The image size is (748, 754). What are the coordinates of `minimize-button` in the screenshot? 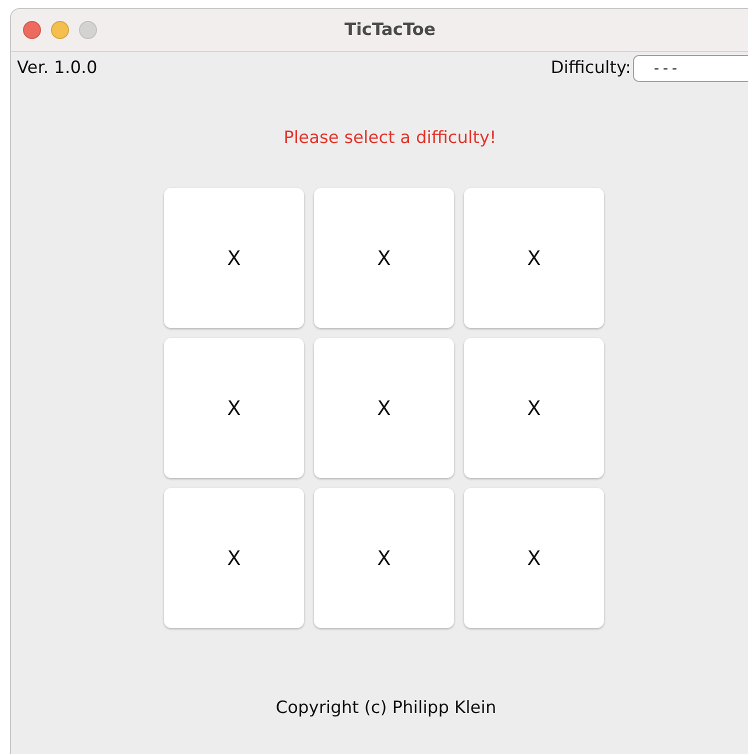 It's located at (60, 30).